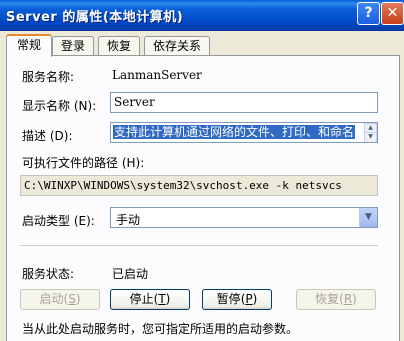 The image size is (404, 341). What do you see at coordinates (133, 163) in the screenshot?
I see `exe-path-accesskey: (H):` at bounding box center [133, 163].